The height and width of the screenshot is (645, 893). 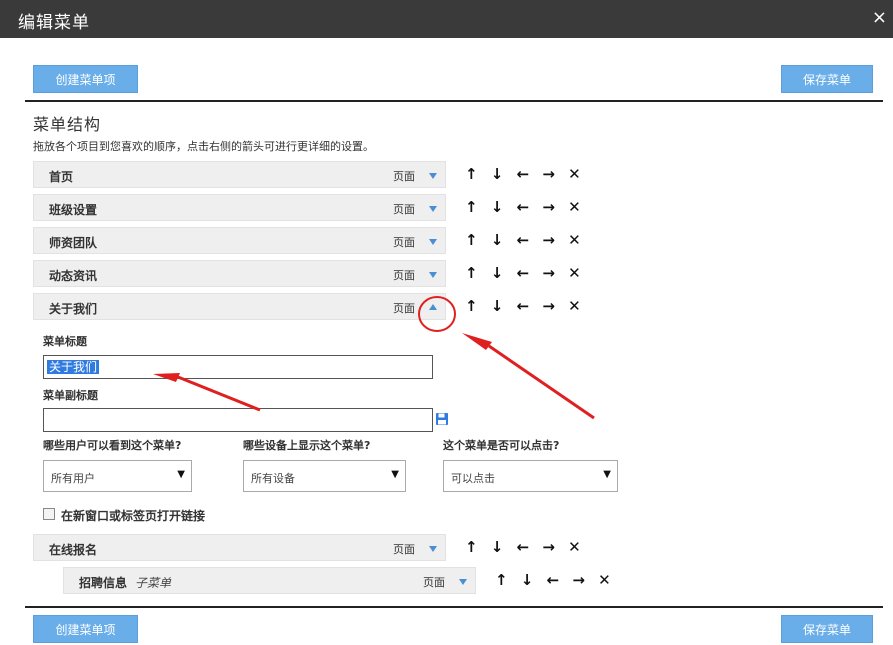 What do you see at coordinates (477, 341) in the screenshot?
I see `annotation-arrow-right` at bounding box center [477, 341].